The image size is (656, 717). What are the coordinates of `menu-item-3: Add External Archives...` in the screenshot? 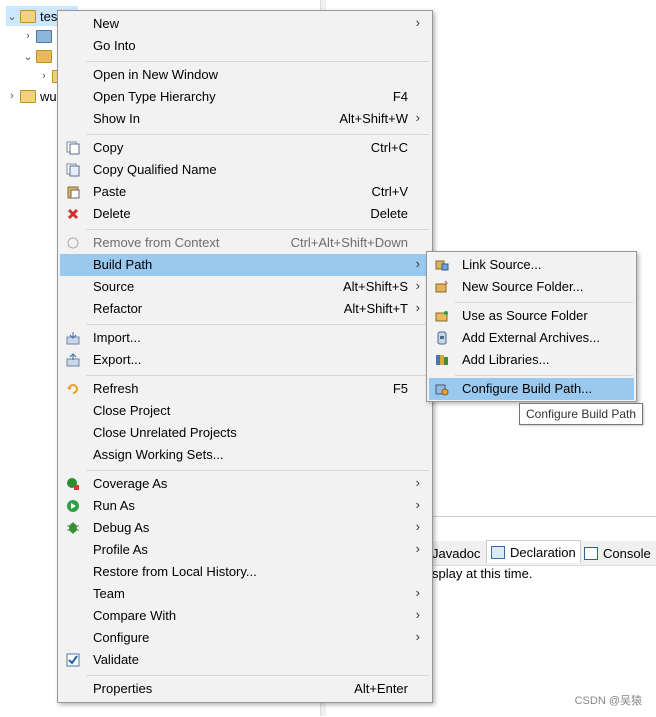 It's located at (531, 338).